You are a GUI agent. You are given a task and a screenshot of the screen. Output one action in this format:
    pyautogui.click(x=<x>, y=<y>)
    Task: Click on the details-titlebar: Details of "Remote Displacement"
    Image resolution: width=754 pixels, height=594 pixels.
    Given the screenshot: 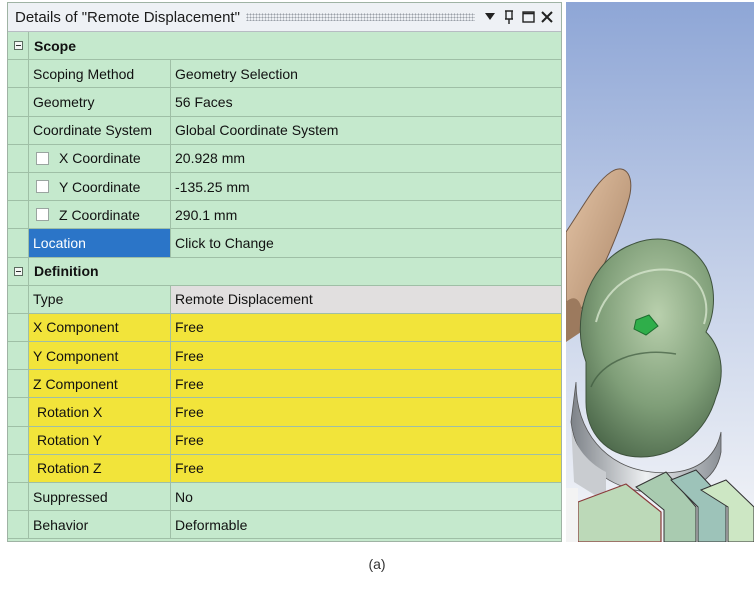 What is the action you would take?
    pyautogui.click(x=284, y=17)
    